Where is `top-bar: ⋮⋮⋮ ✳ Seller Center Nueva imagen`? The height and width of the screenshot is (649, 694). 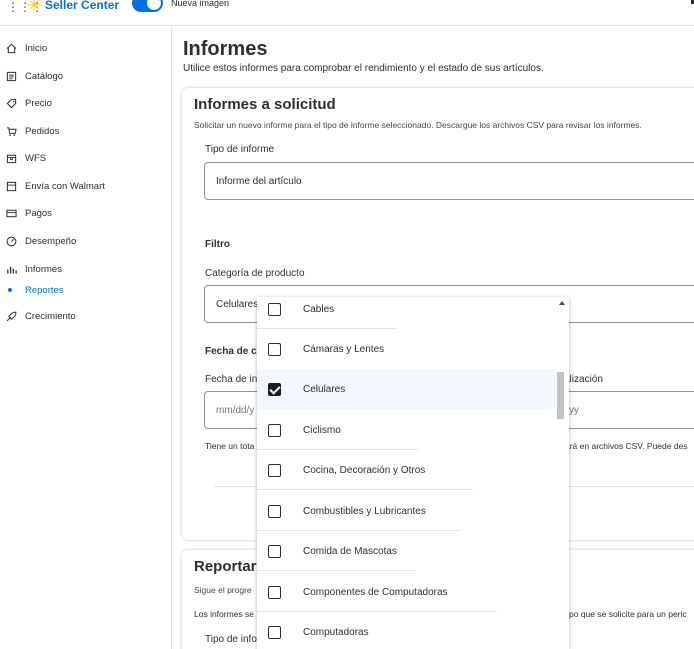 top-bar: ⋮⋮⋮ ✳ Seller Center Nueva imagen is located at coordinates (347, 13).